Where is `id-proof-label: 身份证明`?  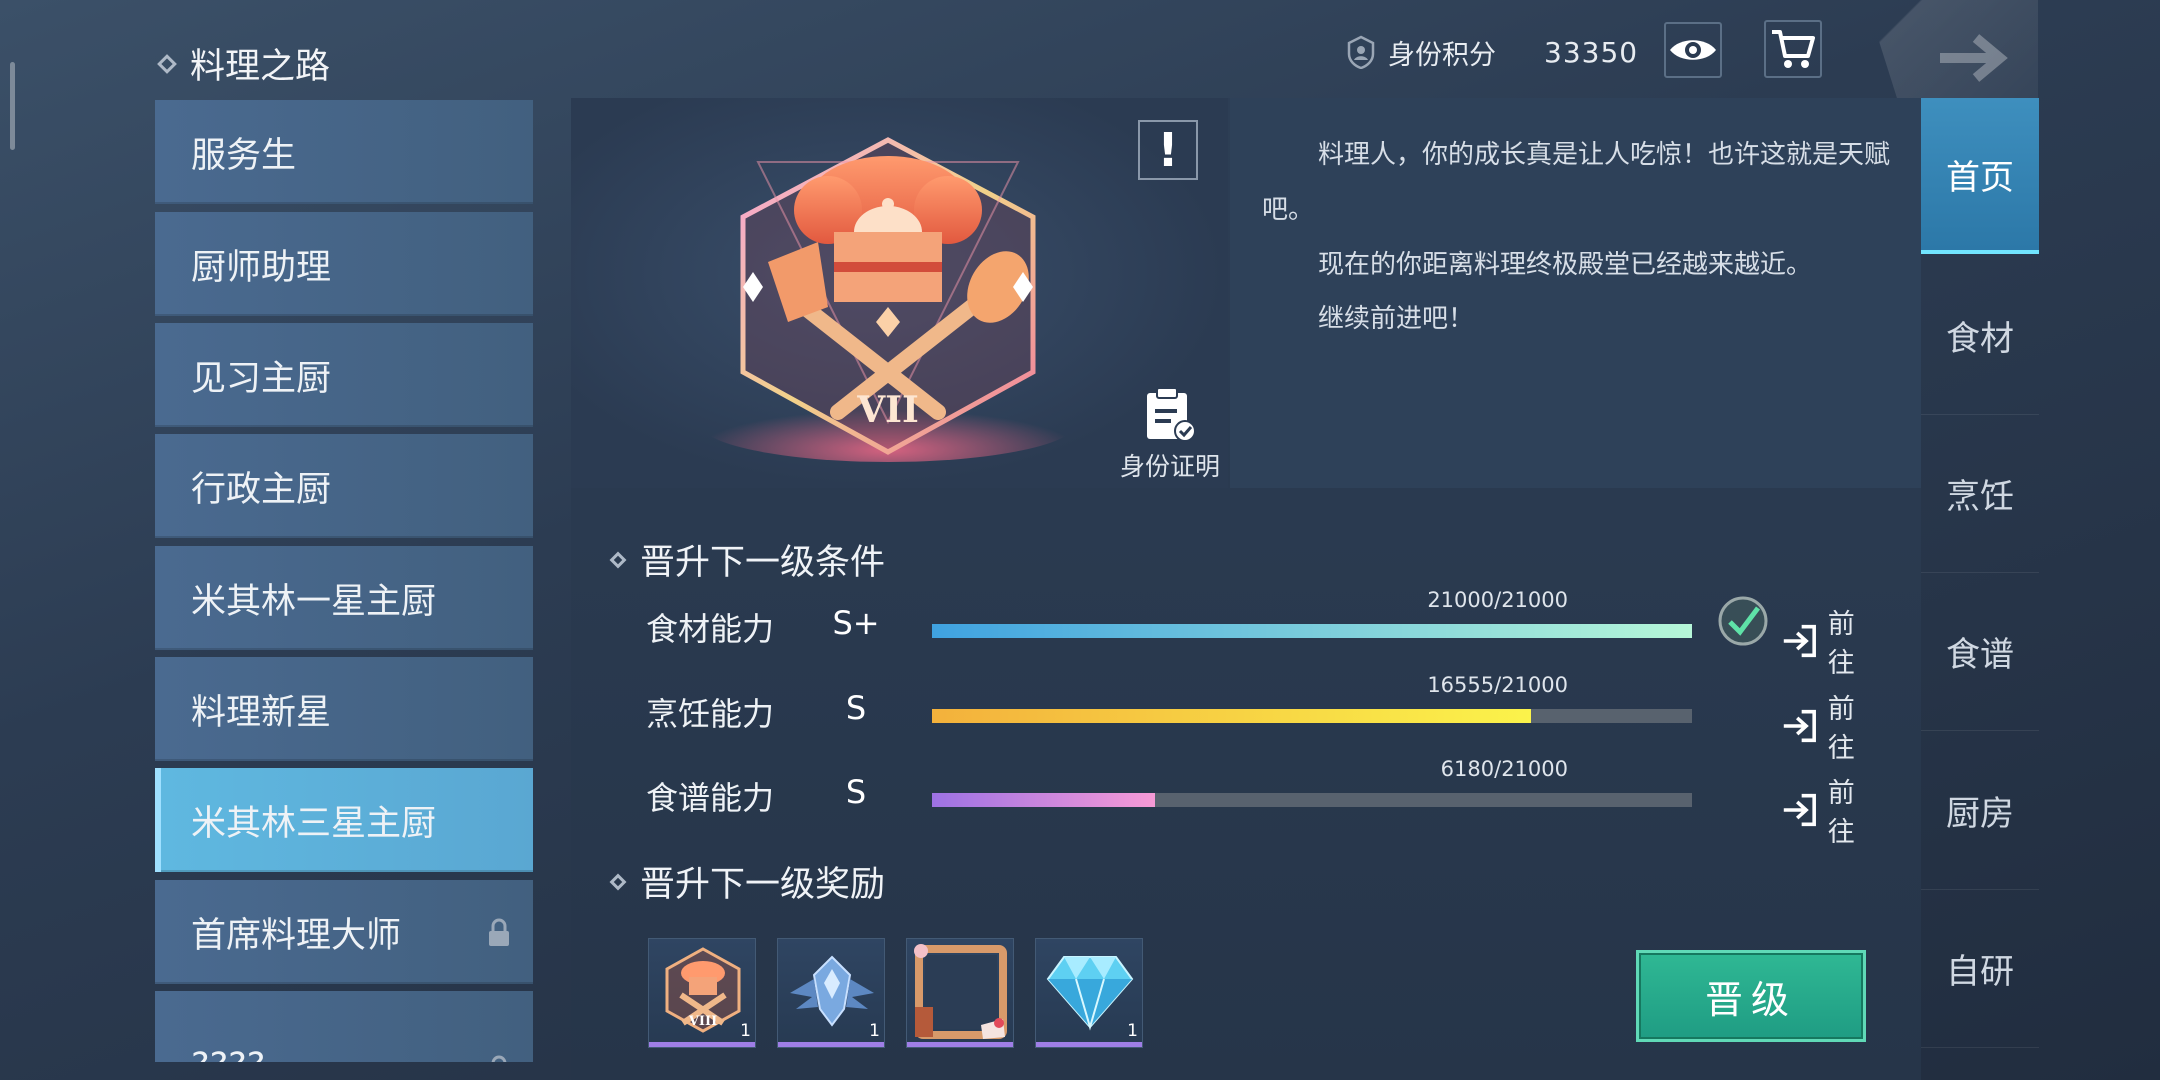 id-proof-label: 身份证明 is located at coordinates (1169, 466).